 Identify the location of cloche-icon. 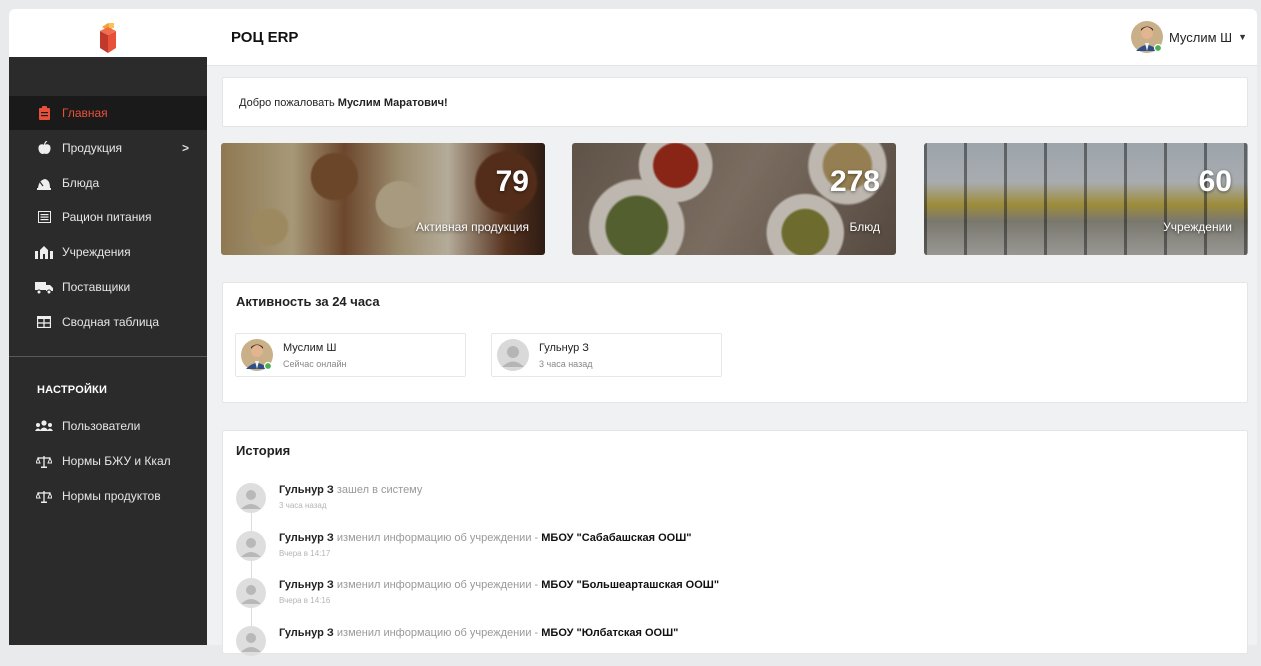
(44, 183).